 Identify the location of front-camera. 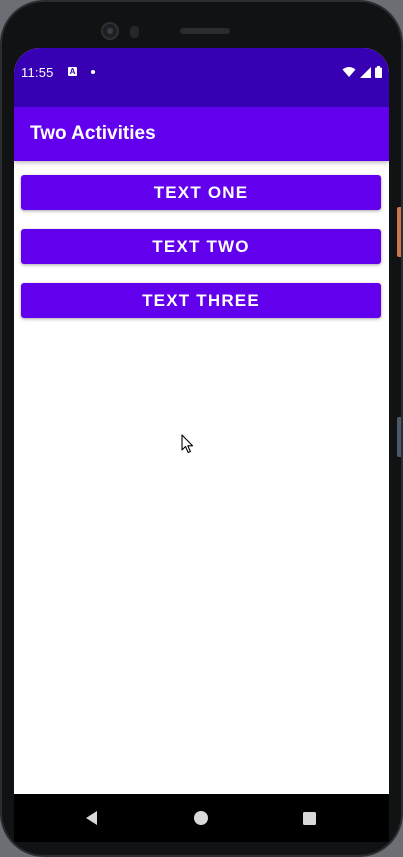
(110, 31).